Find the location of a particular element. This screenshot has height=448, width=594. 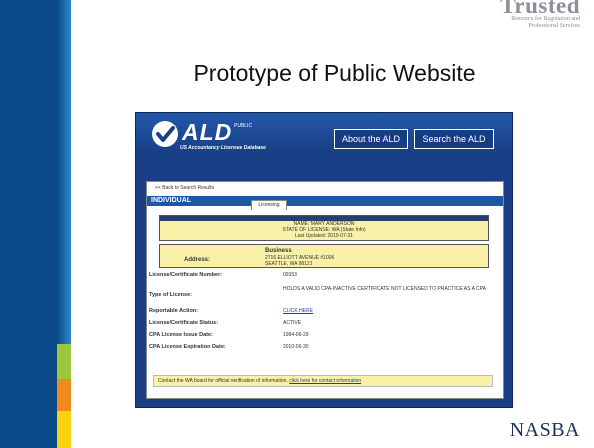

address-line-2: SEATTLE, WA 98121 is located at coordinates (289, 264).